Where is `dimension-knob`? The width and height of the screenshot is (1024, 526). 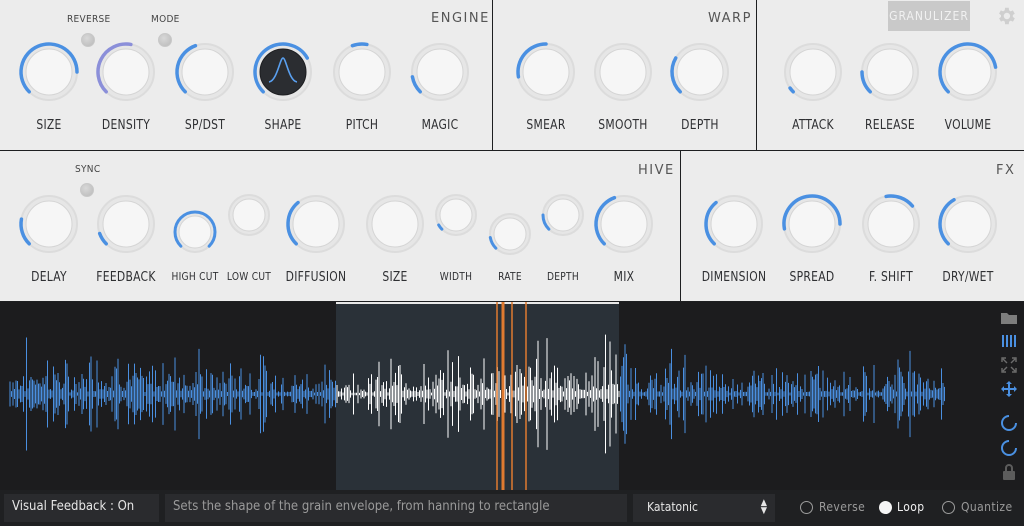
dimension-knob is located at coordinates (734, 224).